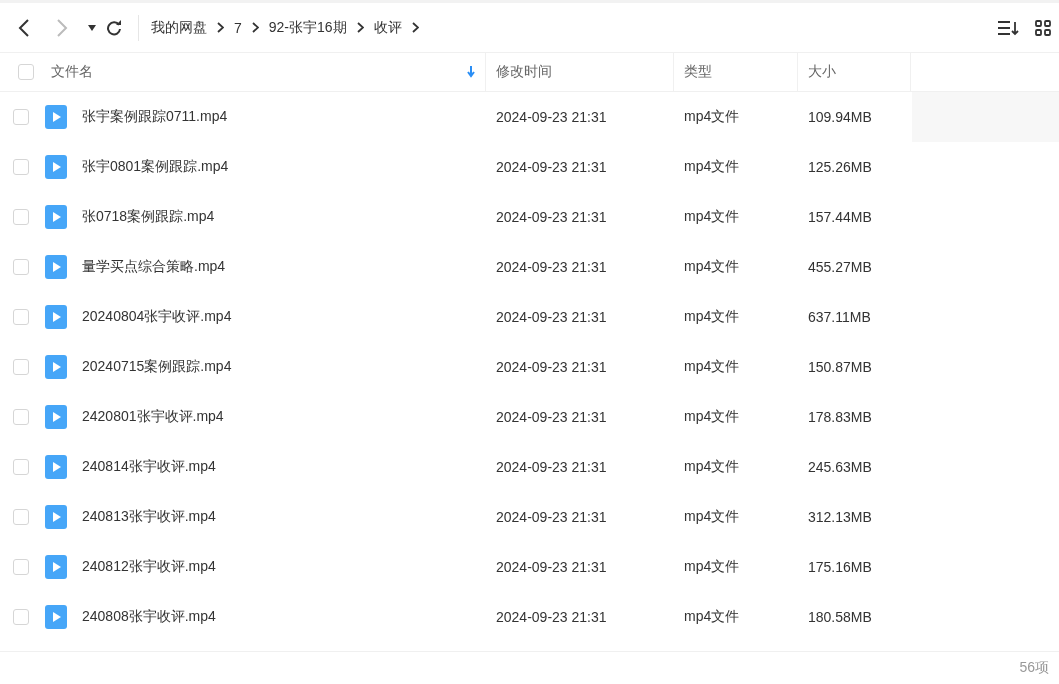 The width and height of the screenshot is (1059, 684). Describe the element at coordinates (238, 27) in the screenshot. I see `breadcrumb-item: 7` at that location.